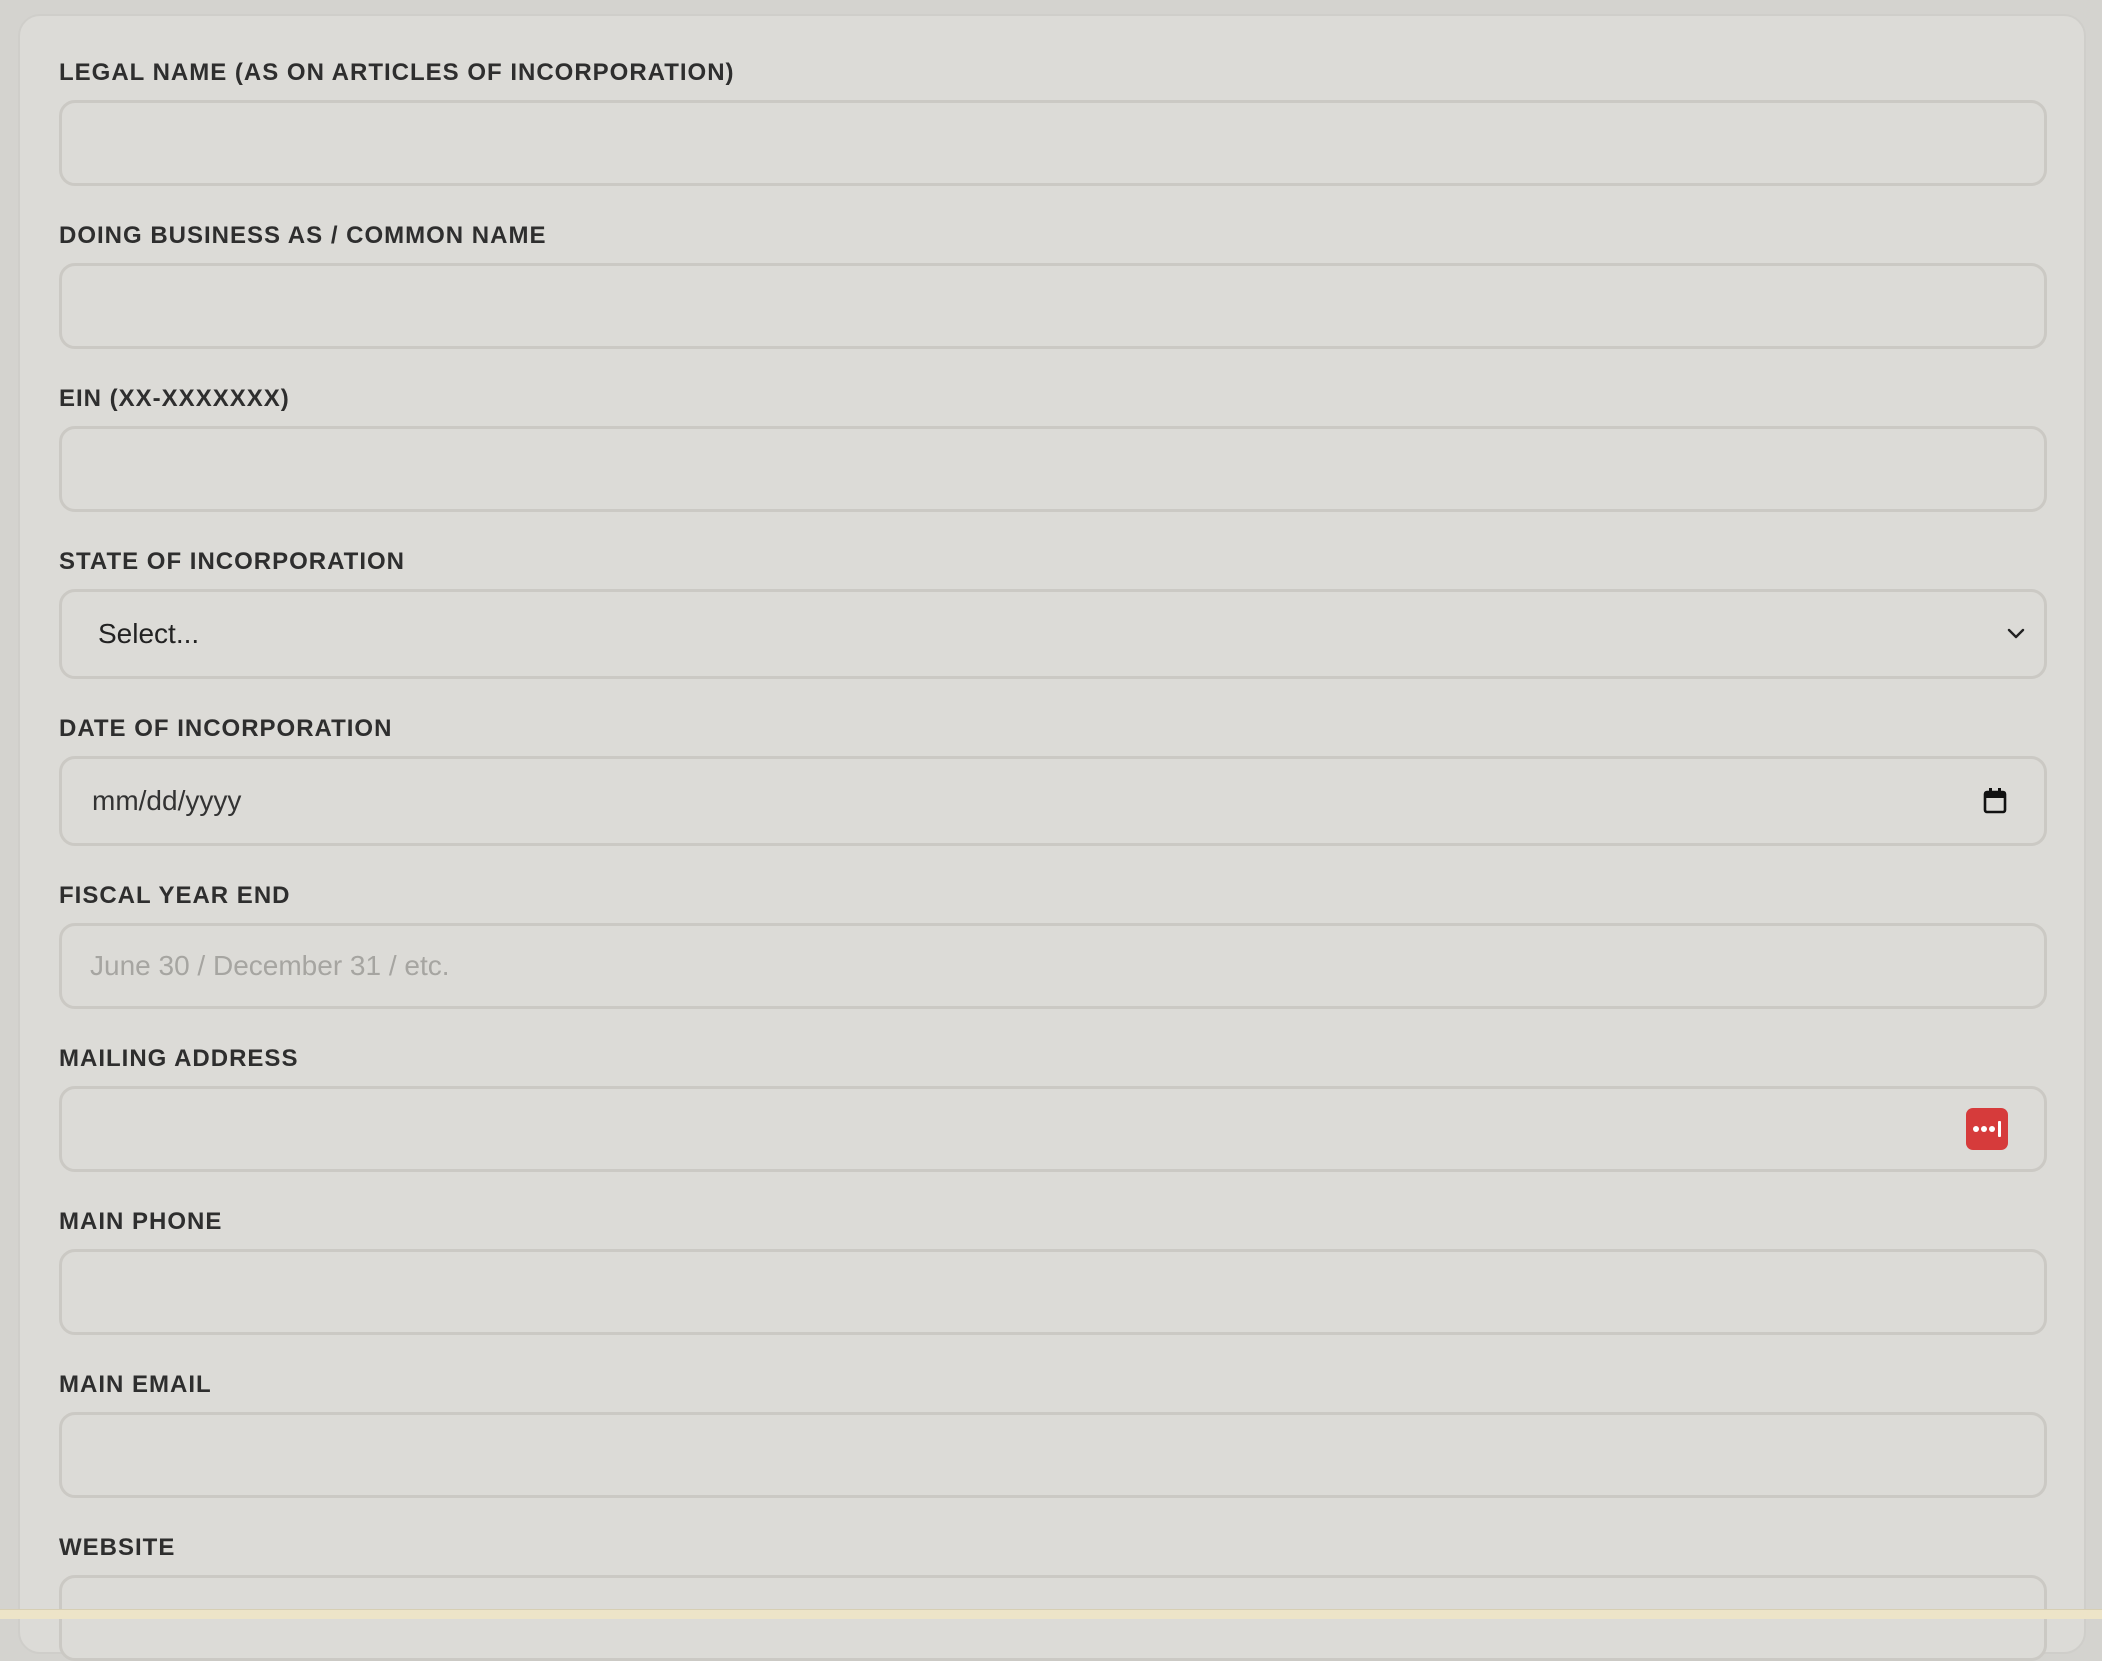 The height and width of the screenshot is (1661, 2102). What do you see at coordinates (174, 398) in the screenshot?
I see `ein-label: EIN (XX-XXXXXXX)` at bounding box center [174, 398].